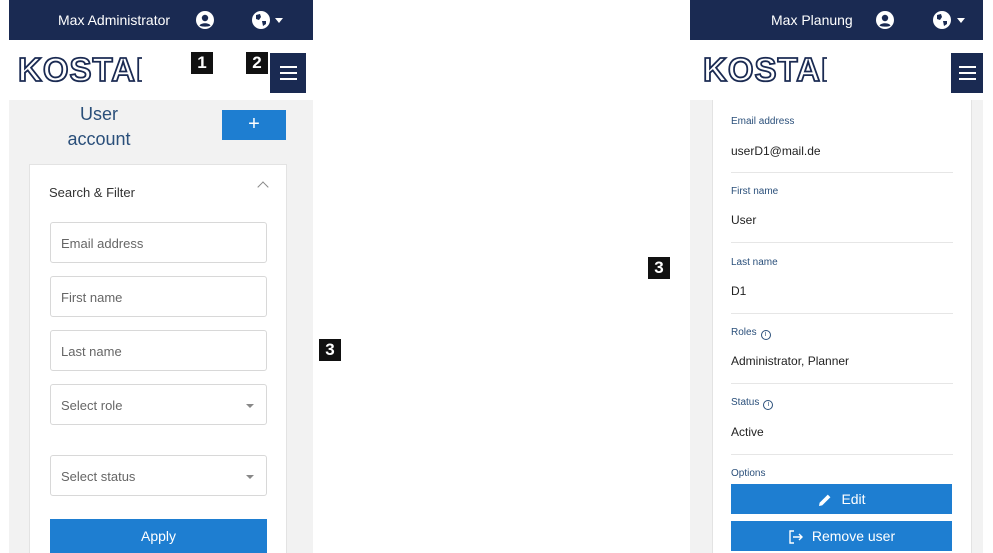 The height and width of the screenshot is (553, 993). Describe the element at coordinates (158, 242) in the screenshot. I see `email-field: Email address` at that location.